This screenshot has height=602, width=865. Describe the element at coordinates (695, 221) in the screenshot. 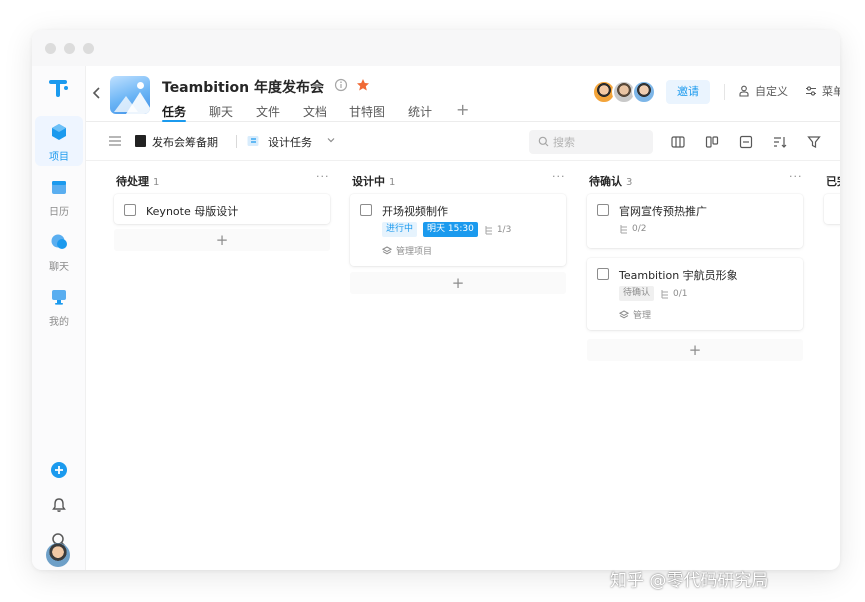

I see `task-card: 官网宣传预热推广 0/2` at that location.